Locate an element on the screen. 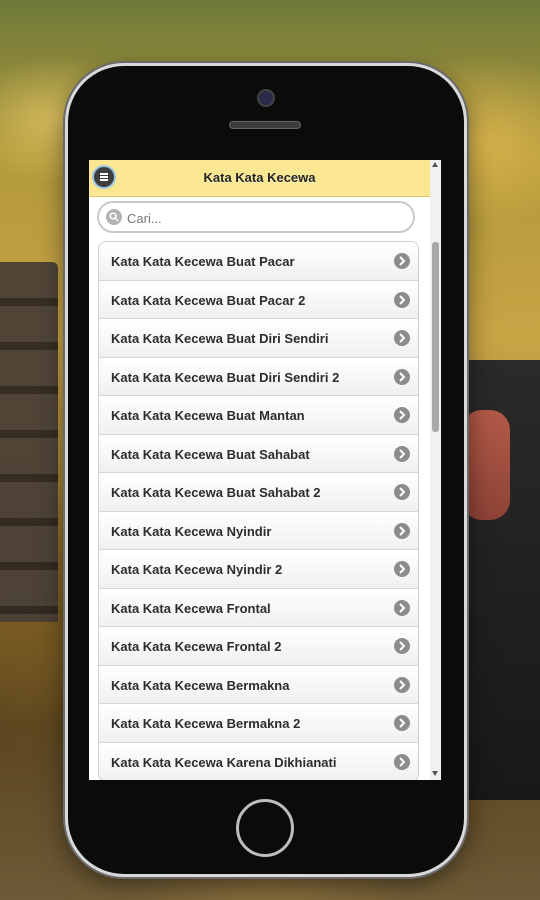 The height and width of the screenshot is (900, 540). list-item-label: Kata Kata Kecewa Buat Pacar 2 is located at coordinates (208, 300).